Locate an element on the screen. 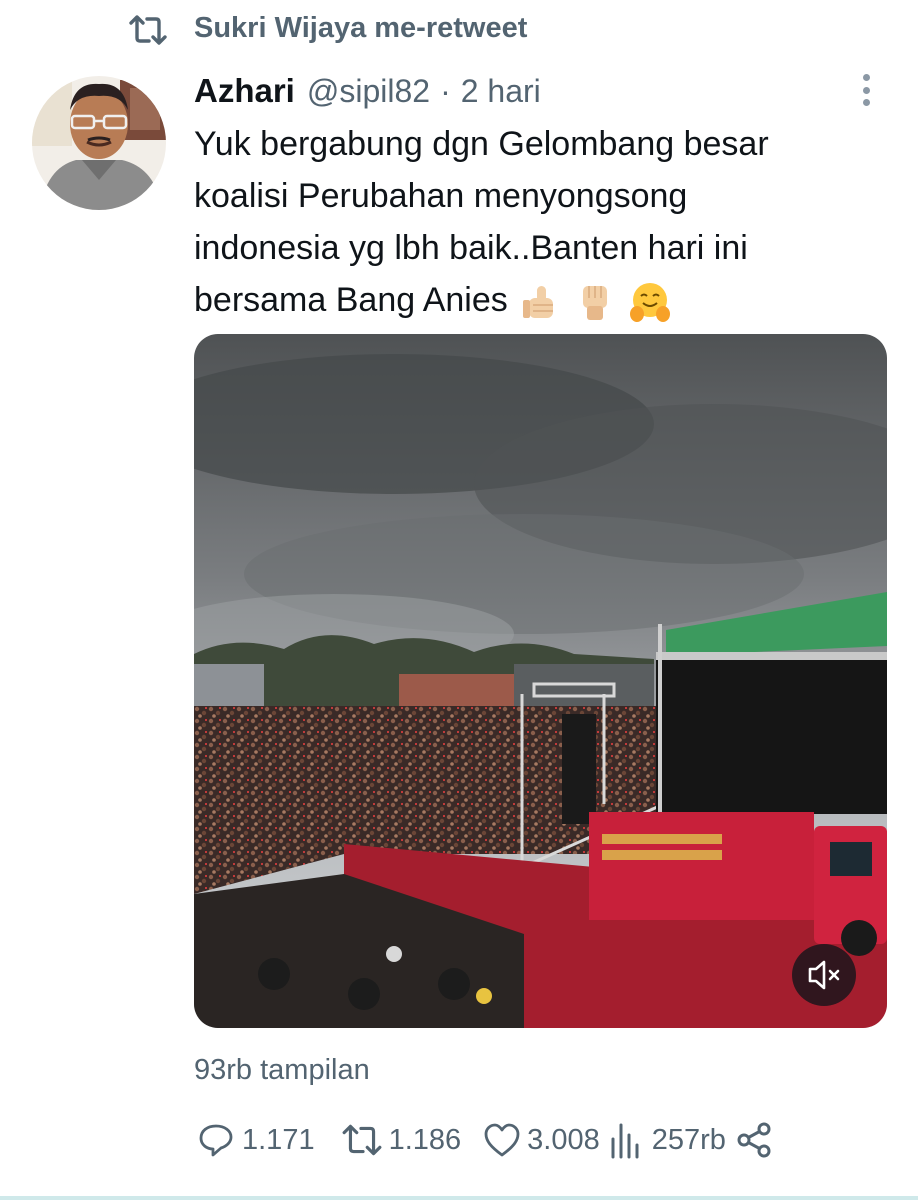 This screenshot has width=918, height=1200. action-bar: 1.171 1.186 3.008 257rb is located at coordinates (486, 1140).